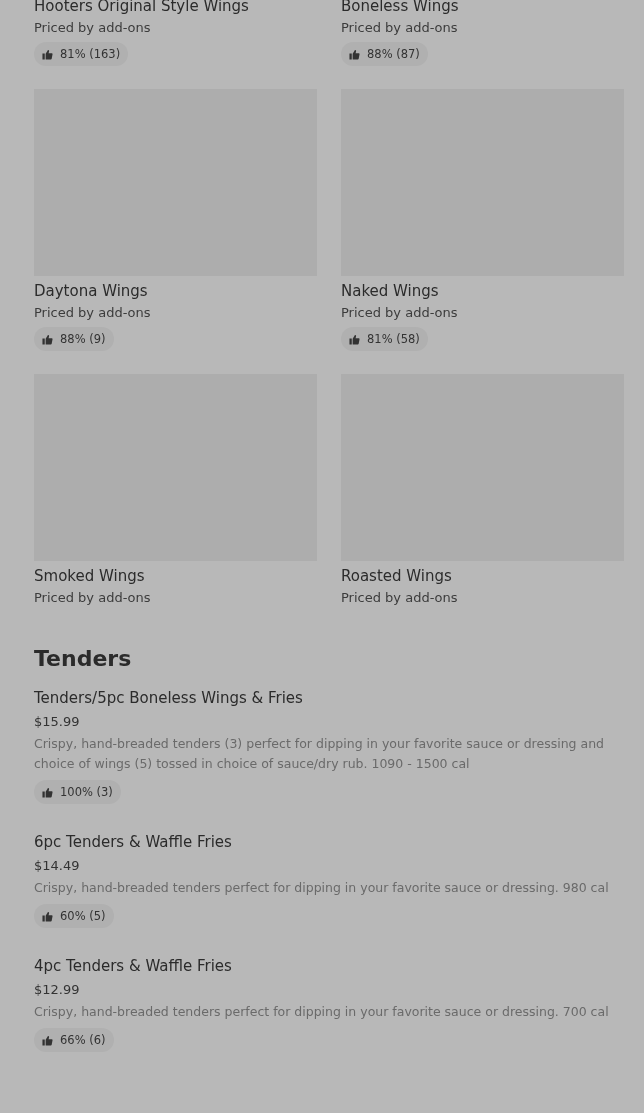 The height and width of the screenshot is (1113, 644). What do you see at coordinates (133, 966) in the screenshot?
I see `item-title: 4pc Tenders & Waffle Fries` at bounding box center [133, 966].